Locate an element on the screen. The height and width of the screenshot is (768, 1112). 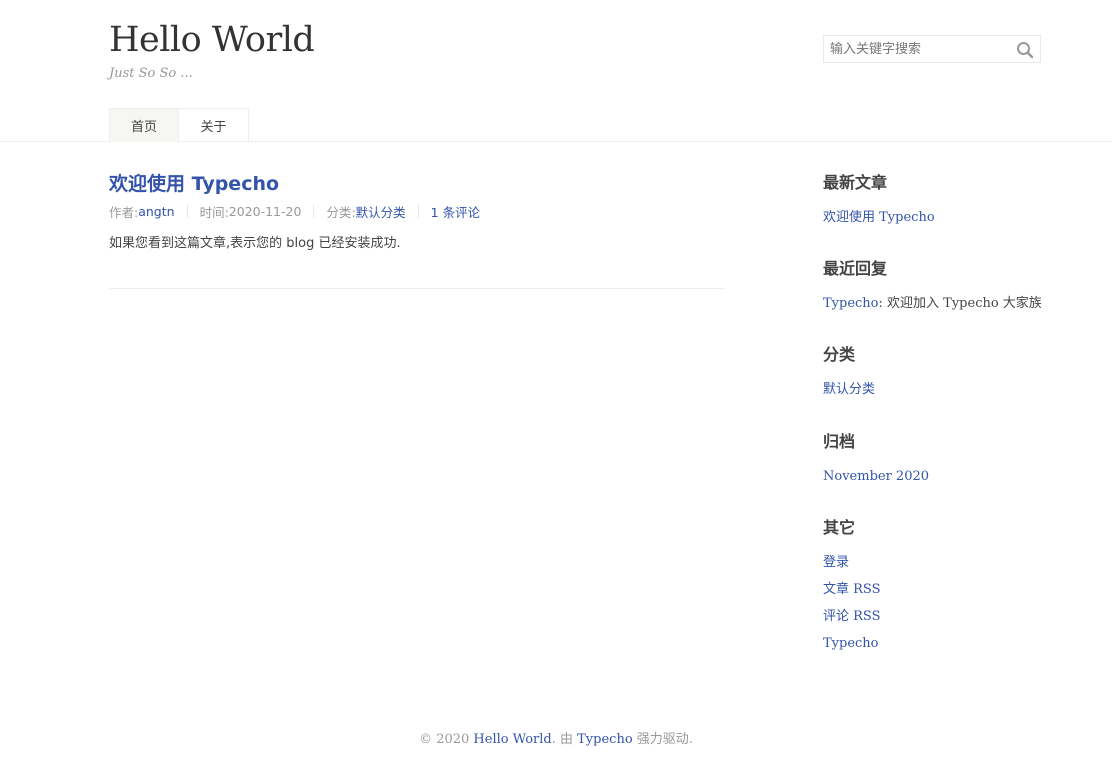
post-meta: 作者: angtn 时间: 2020-11-20 分类: 默认分类 1 条评论 is located at coordinates (417, 211).